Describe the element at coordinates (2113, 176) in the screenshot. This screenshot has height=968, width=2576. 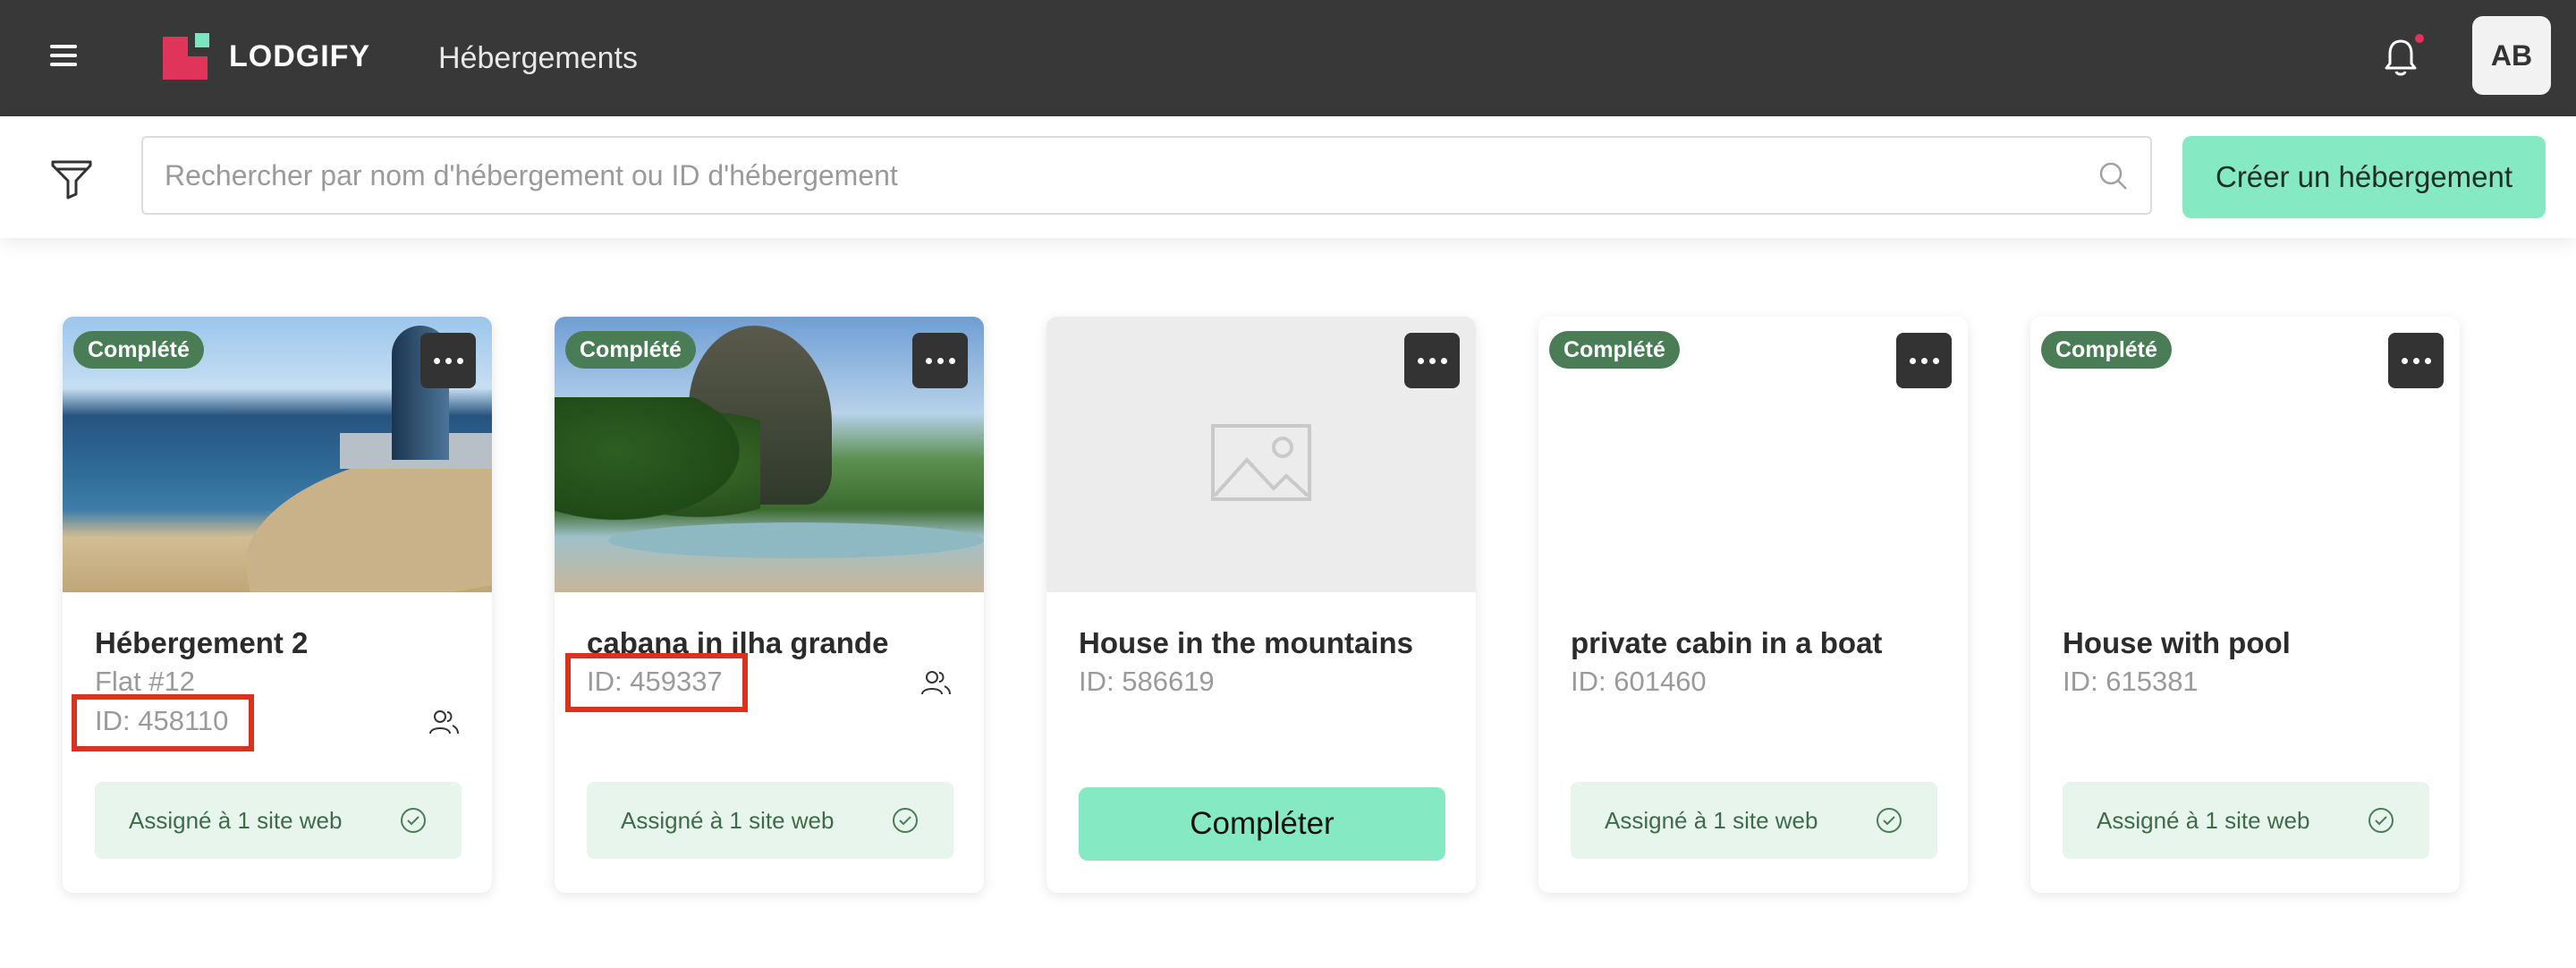
I see `search-icon` at that location.